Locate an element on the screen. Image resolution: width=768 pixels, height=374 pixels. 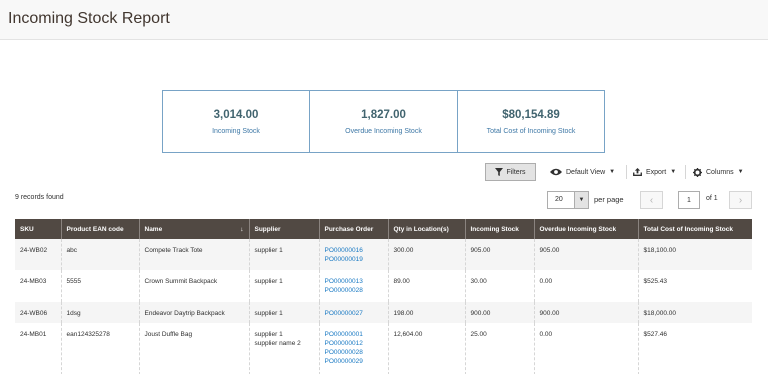
column-header-name-label: Name is located at coordinates (153, 229).